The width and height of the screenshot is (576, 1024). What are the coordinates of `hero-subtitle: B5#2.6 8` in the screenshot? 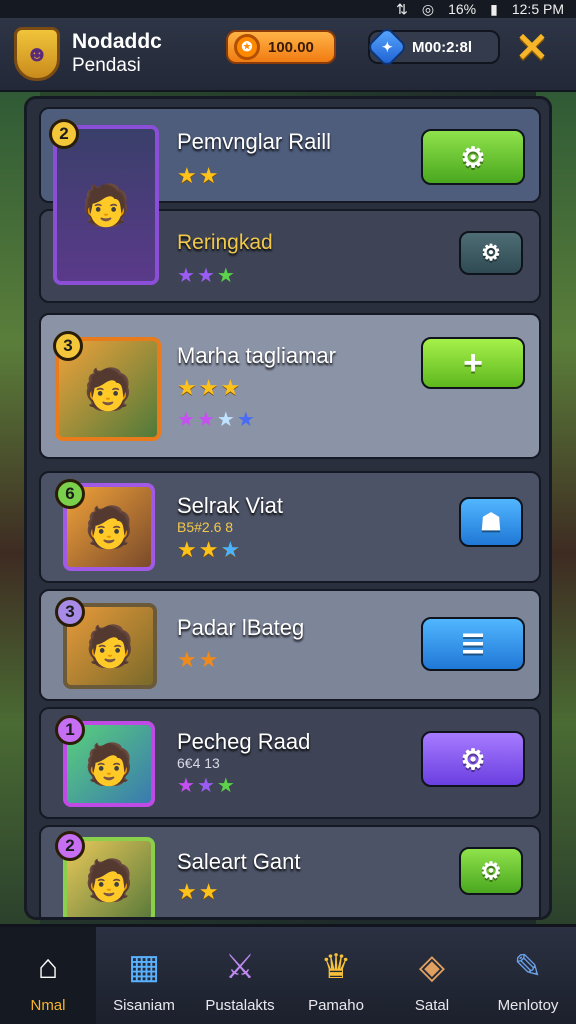 It's located at (205, 527).